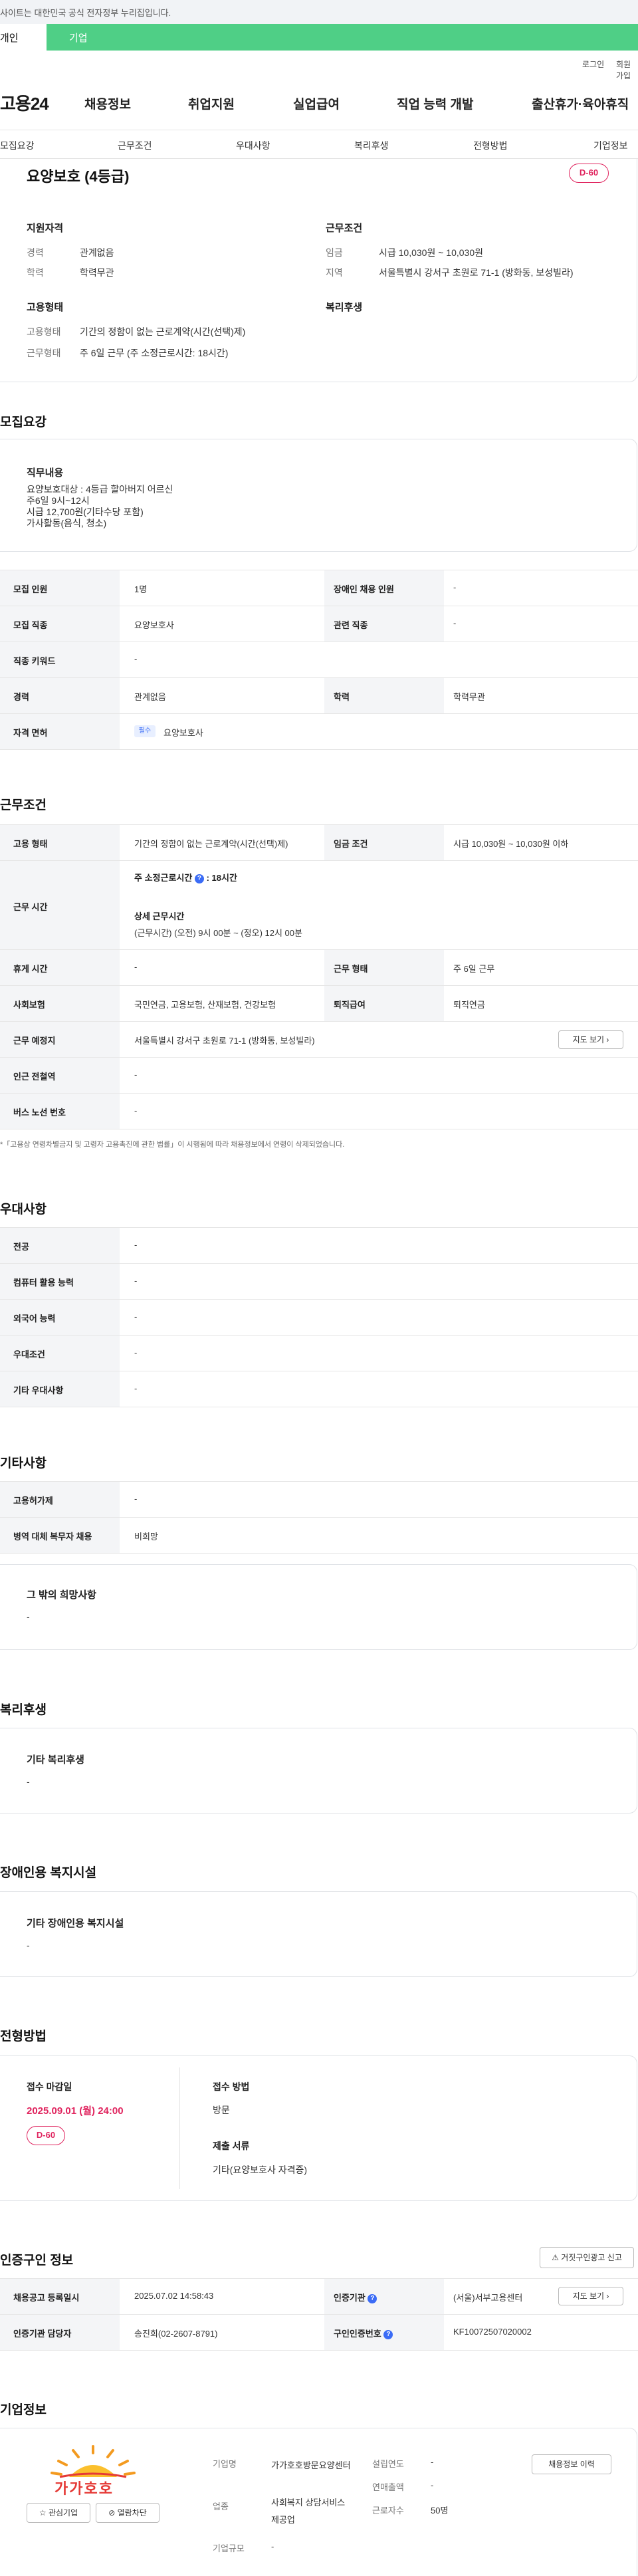 The width and height of the screenshot is (638, 2576). I want to click on td-cert-manager: 송진희(02-2607-8791), so click(176, 2334).